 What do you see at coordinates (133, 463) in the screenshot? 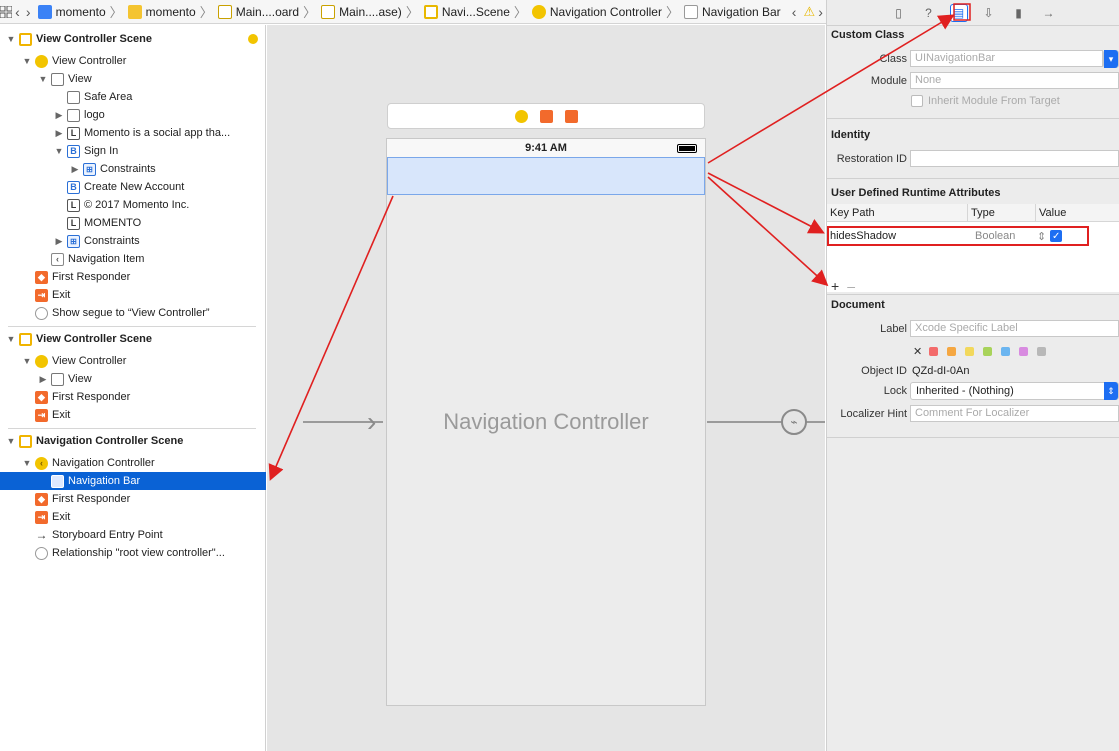
I see `outline-item-navigation-controller: ▼ ‹ Navigation Controller` at bounding box center [133, 463].